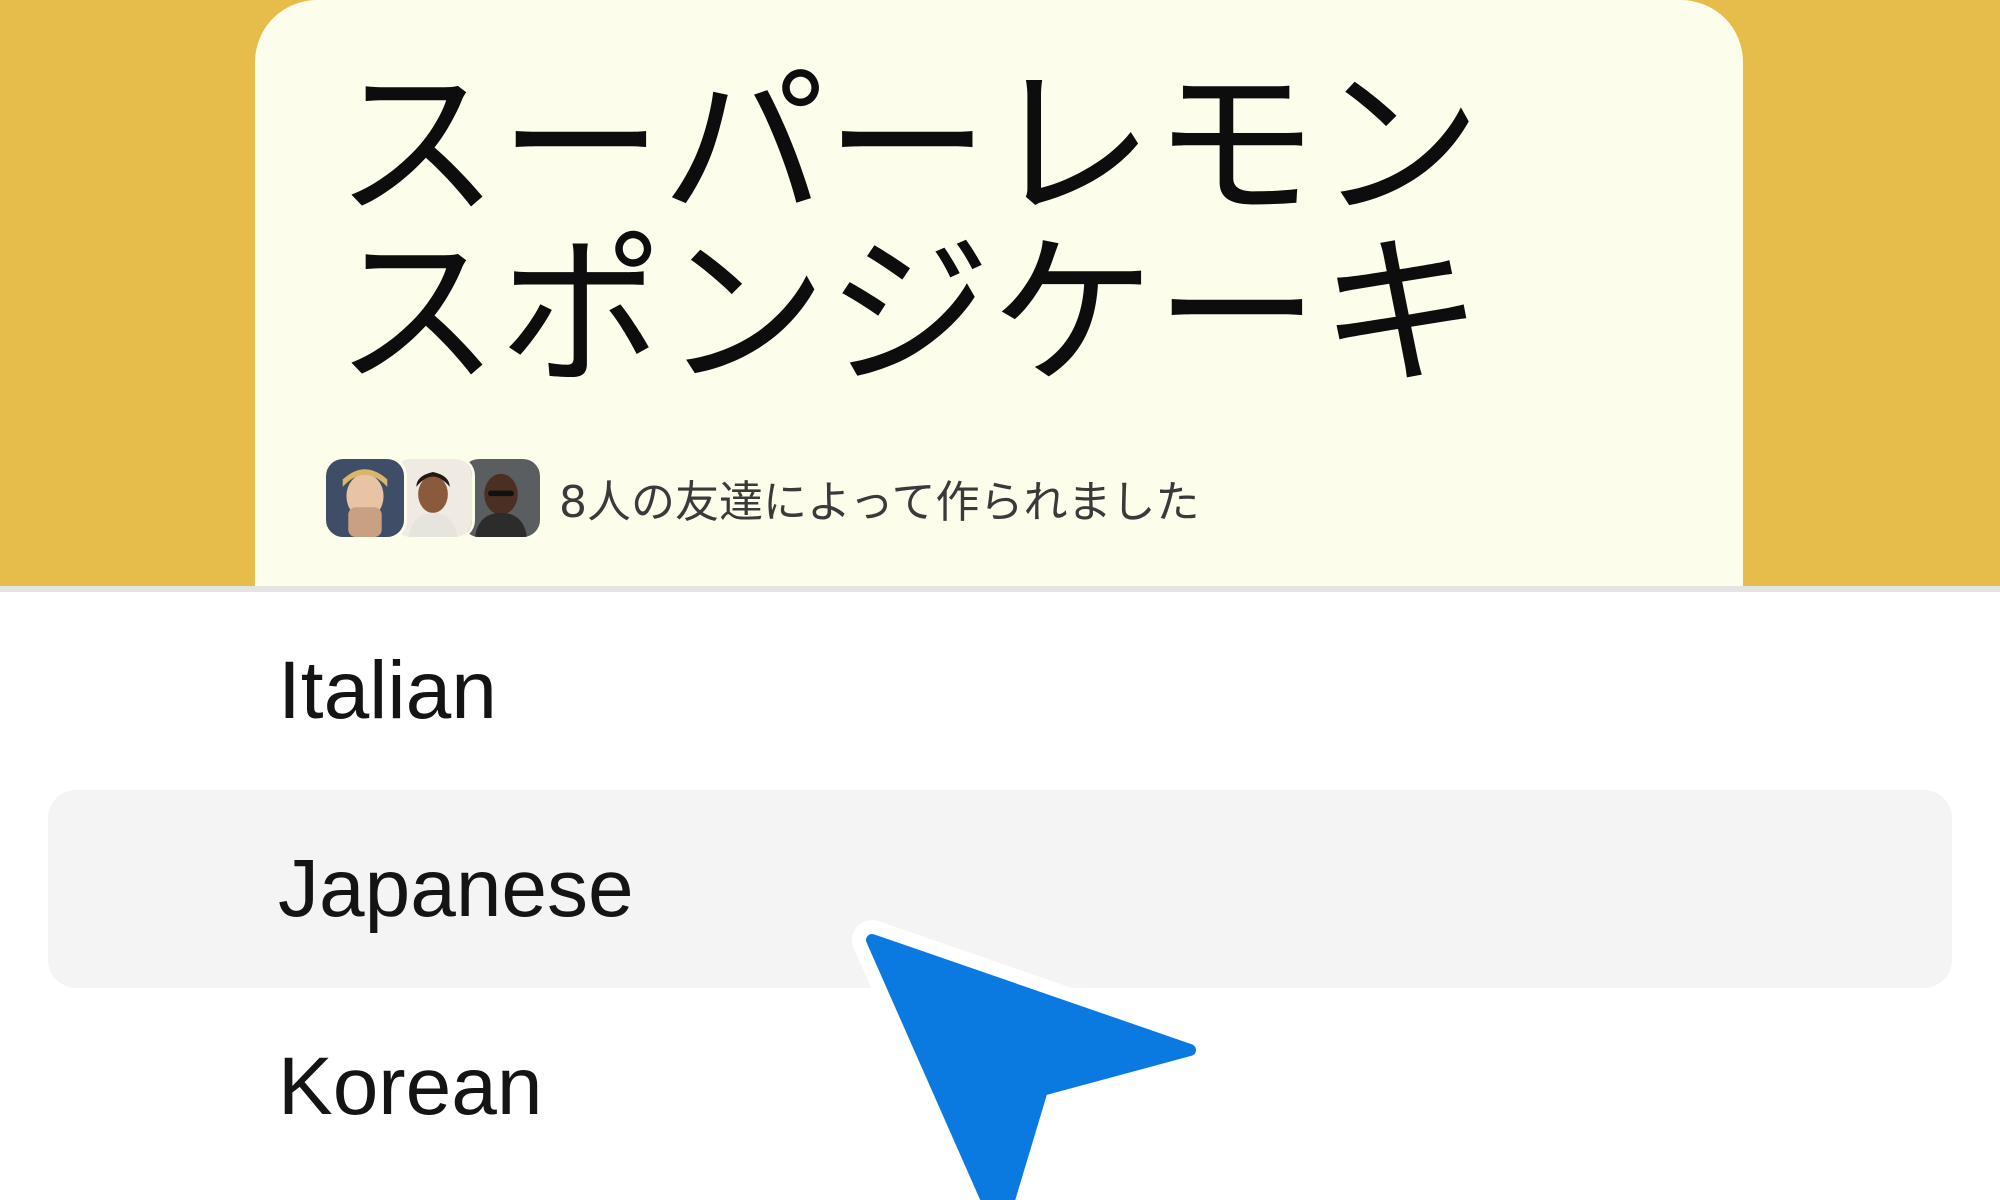  I want to click on recipe-title-line-1: スーパーレモン, so click(908, 145).